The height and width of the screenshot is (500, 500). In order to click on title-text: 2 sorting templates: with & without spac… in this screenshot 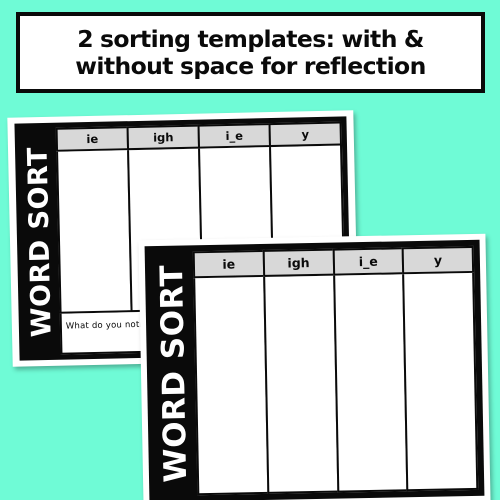, I will do `click(250, 52)`.